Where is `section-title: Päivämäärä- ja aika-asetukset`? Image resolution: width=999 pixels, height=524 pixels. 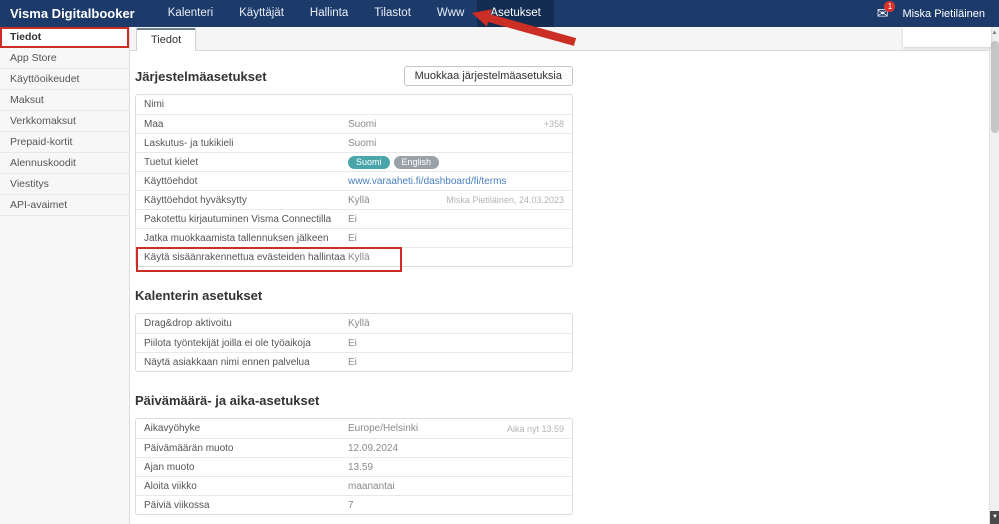
section-title: Päivämäärä- ja aika-asetukset is located at coordinates (227, 400).